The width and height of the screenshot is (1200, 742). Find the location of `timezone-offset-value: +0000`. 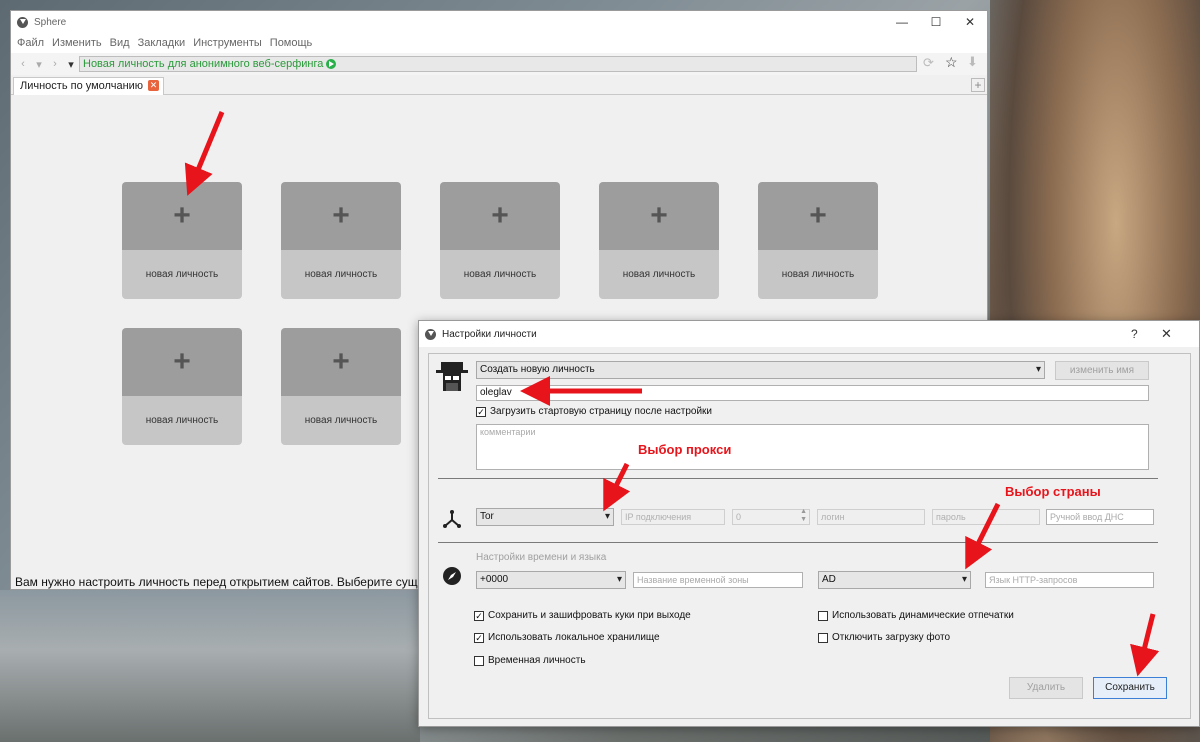

timezone-offset-value: +0000 is located at coordinates (494, 579).